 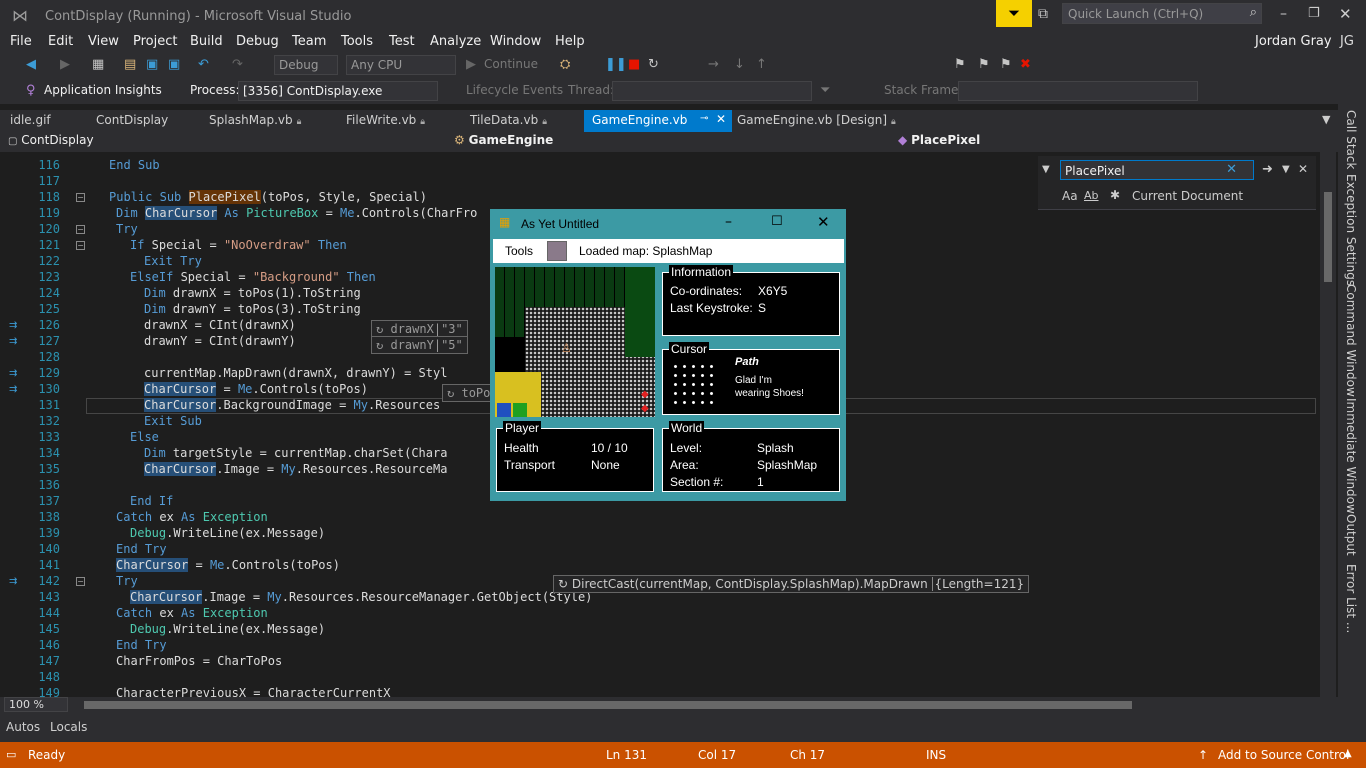 What do you see at coordinates (721, 119) in the screenshot?
I see `close-tab-icon: ✕` at bounding box center [721, 119].